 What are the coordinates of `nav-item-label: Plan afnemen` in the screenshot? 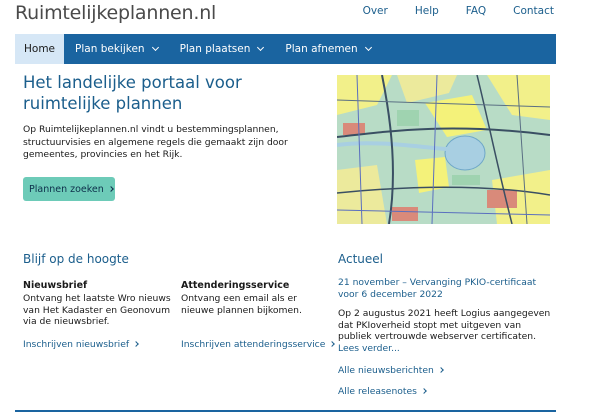 It's located at (321, 49).